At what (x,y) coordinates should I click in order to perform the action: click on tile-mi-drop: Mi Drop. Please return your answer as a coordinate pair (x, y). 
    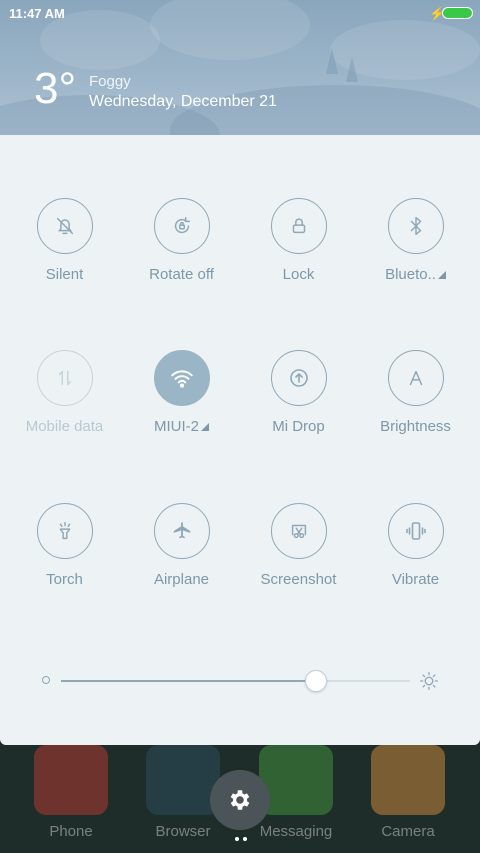
    Looking at the image, I should click on (298, 392).